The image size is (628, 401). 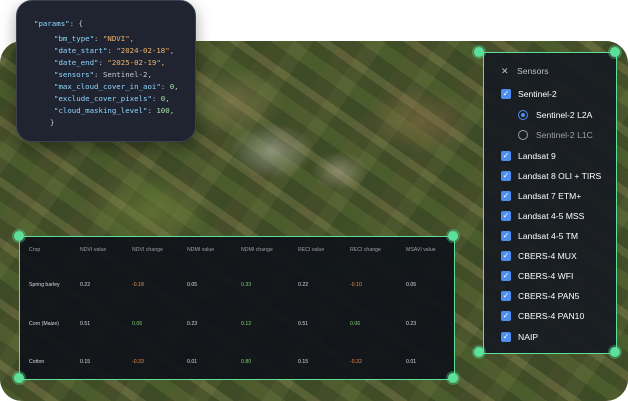 I want to click on table-cell: -0.32, so click(x=356, y=362).